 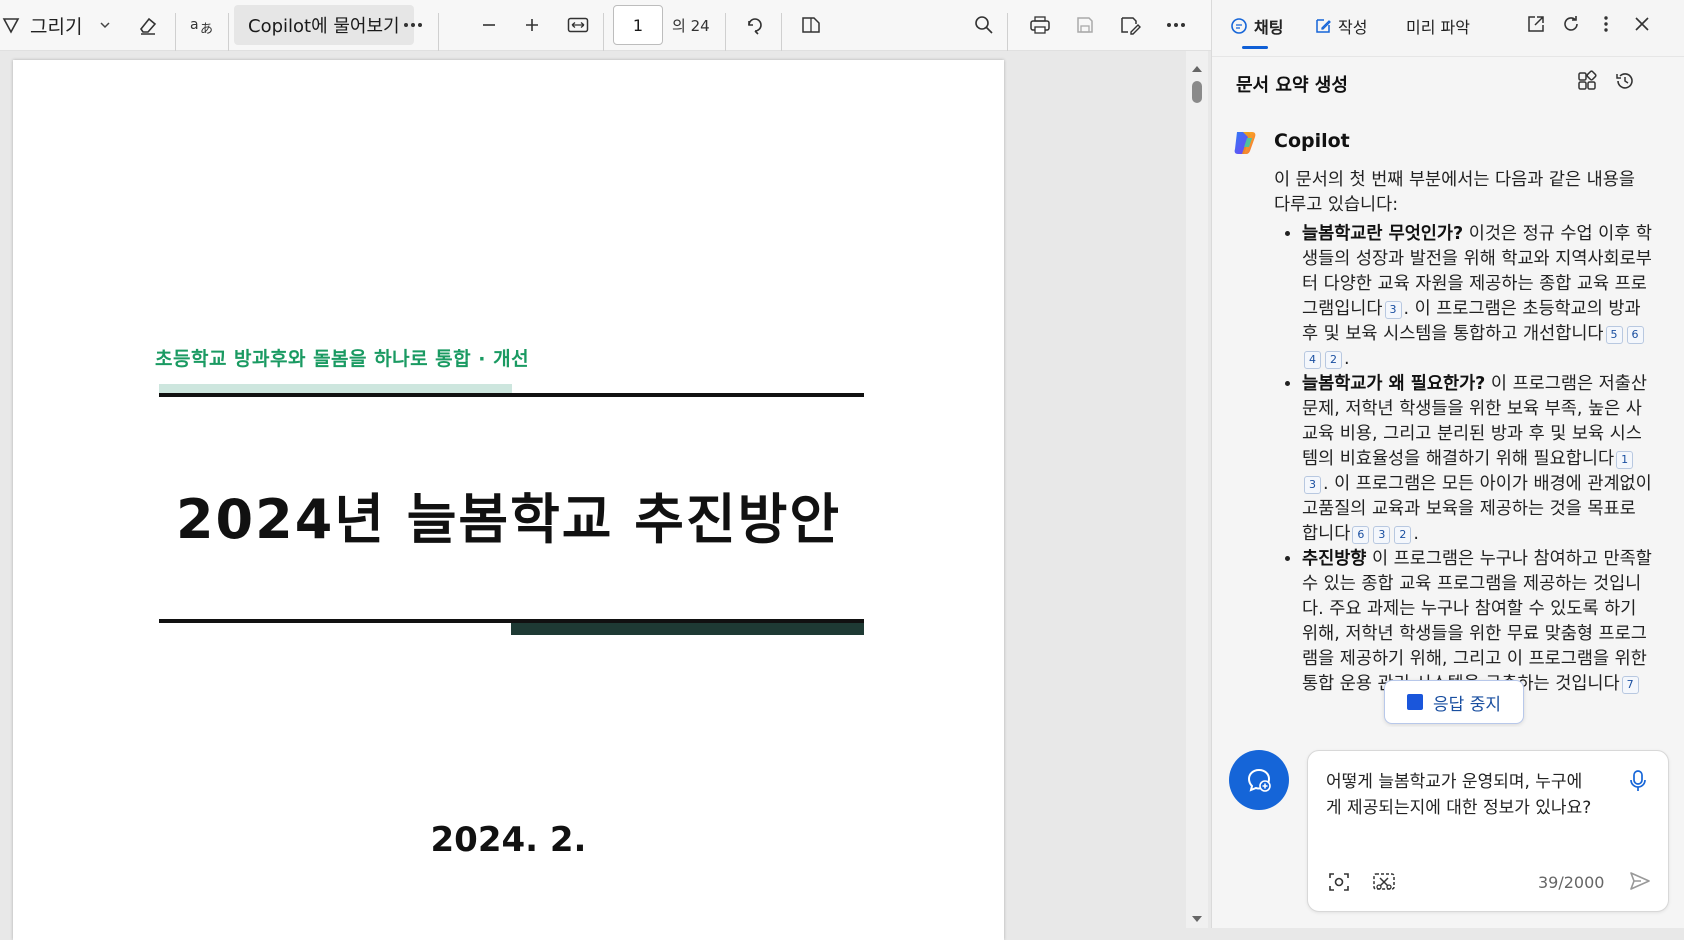 I want to click on divider-line, so click(x=511, y=395).